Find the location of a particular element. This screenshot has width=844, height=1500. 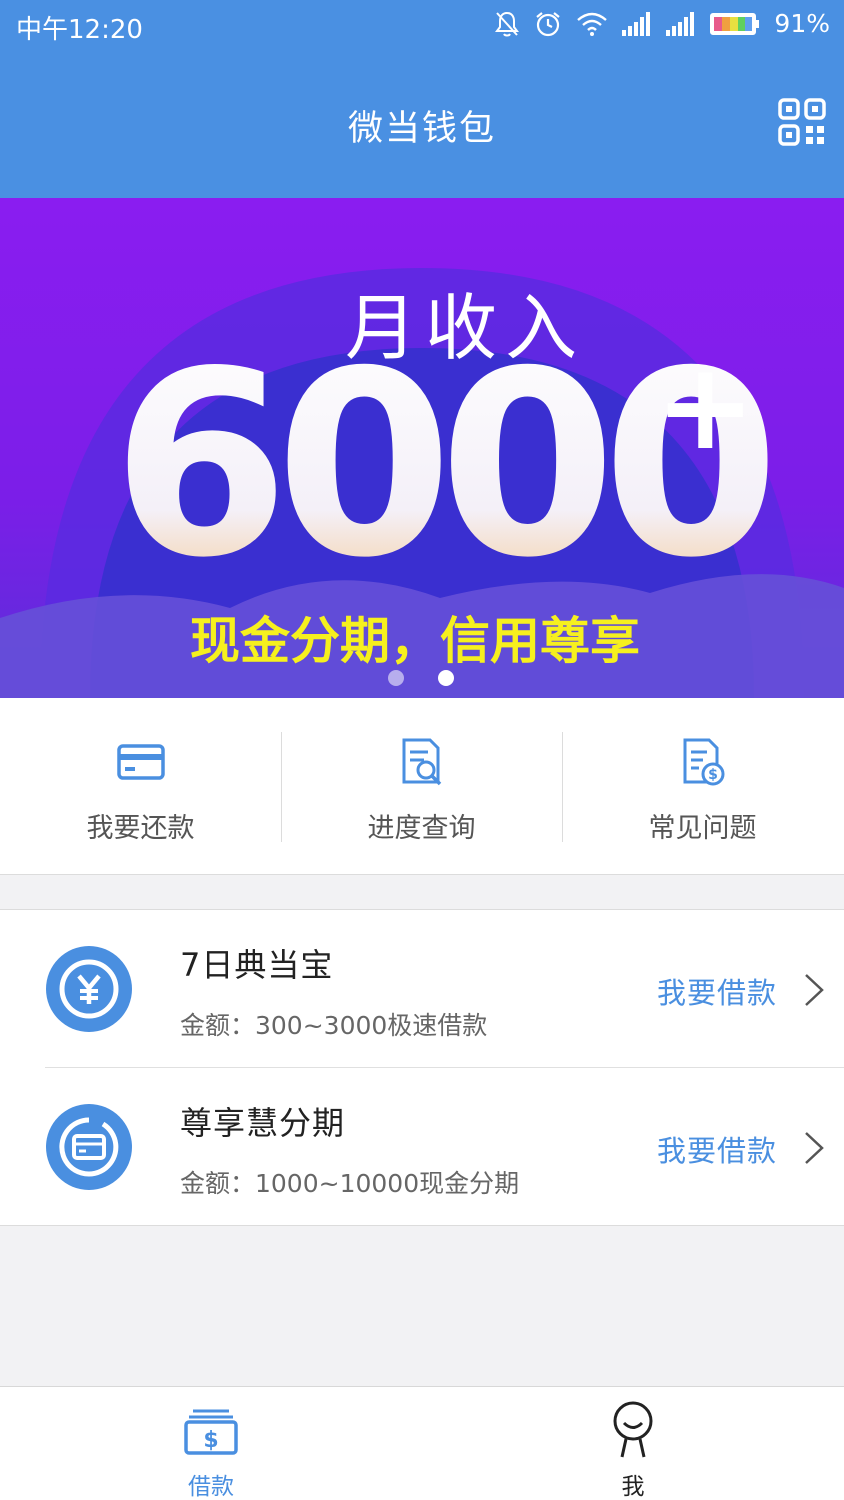

carousel-dot-active is located at coordinates (446, 678).